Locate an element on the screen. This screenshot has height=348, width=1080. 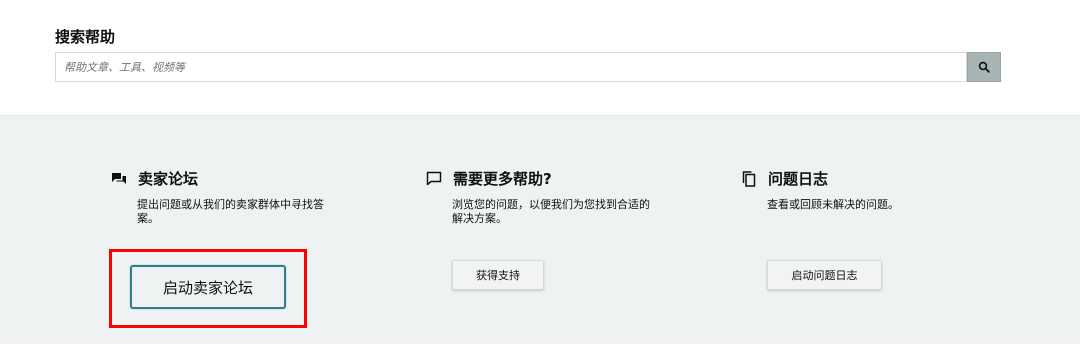
search-title: 搜索帮助 is located at coordinates (85, 37).